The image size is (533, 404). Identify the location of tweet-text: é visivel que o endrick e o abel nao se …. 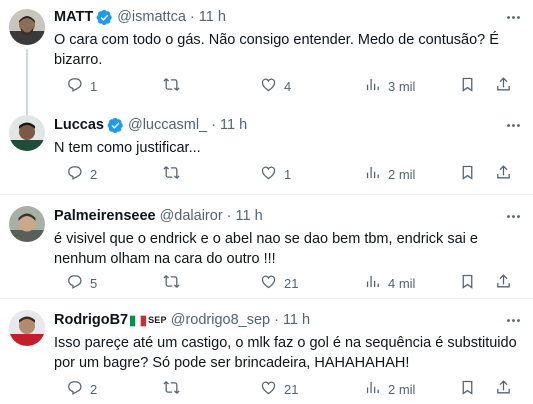
(266, 249).